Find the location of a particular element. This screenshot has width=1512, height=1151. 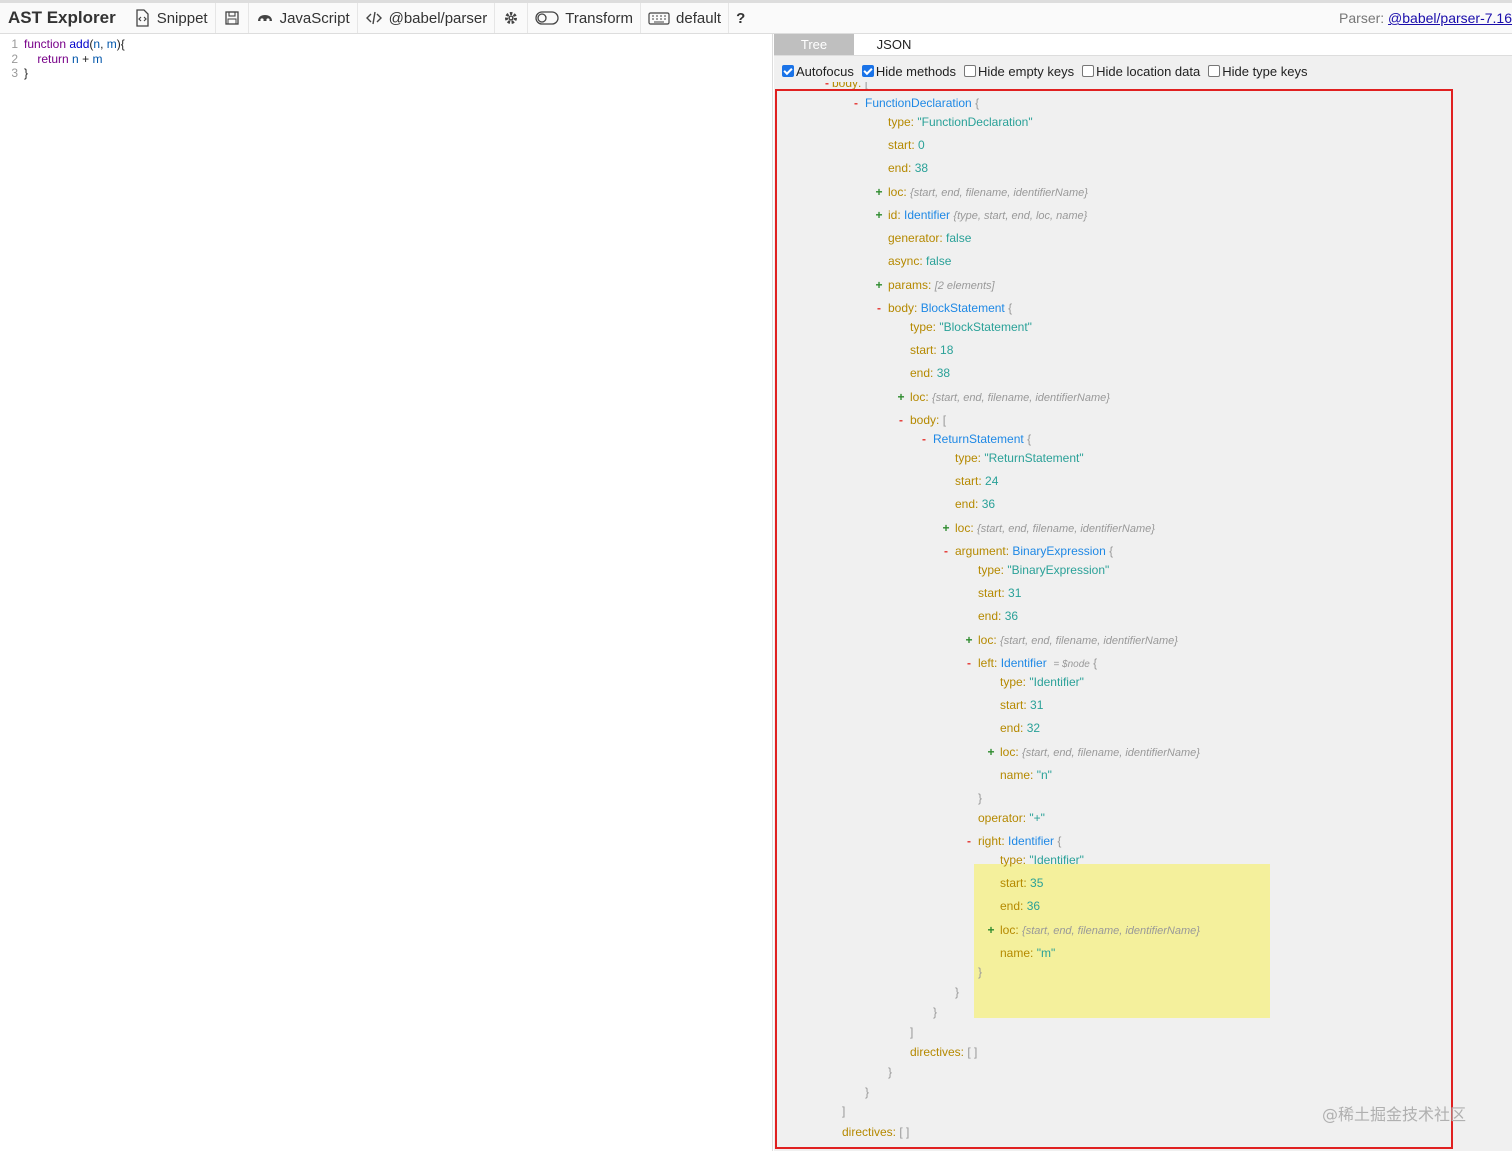

keymap-label: default is located at coordinates (699, 18).